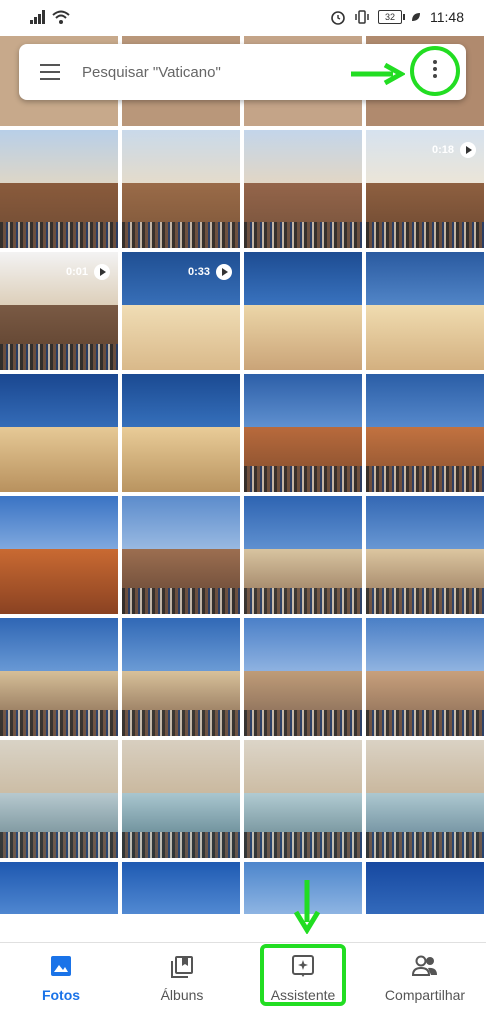 The height and width of the screenshot is (1009, 486). Describe the element at coordinates (391, 17) in the screenshot. I see `battery-icon: 32` at that location.